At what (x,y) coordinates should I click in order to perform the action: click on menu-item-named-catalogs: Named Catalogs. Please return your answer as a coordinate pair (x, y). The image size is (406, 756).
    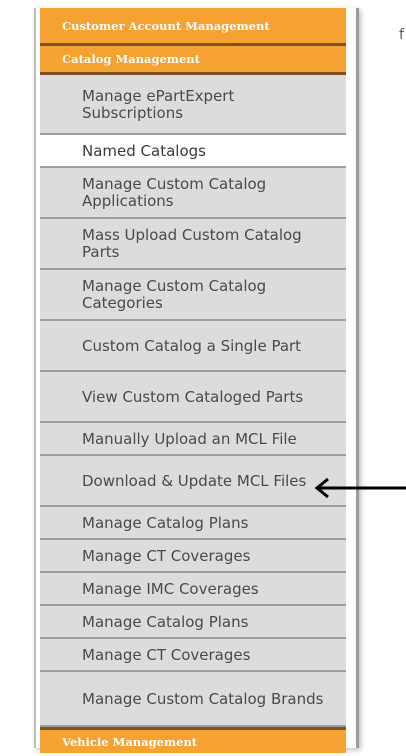
    Looking at the image, I should click on (193, 151).